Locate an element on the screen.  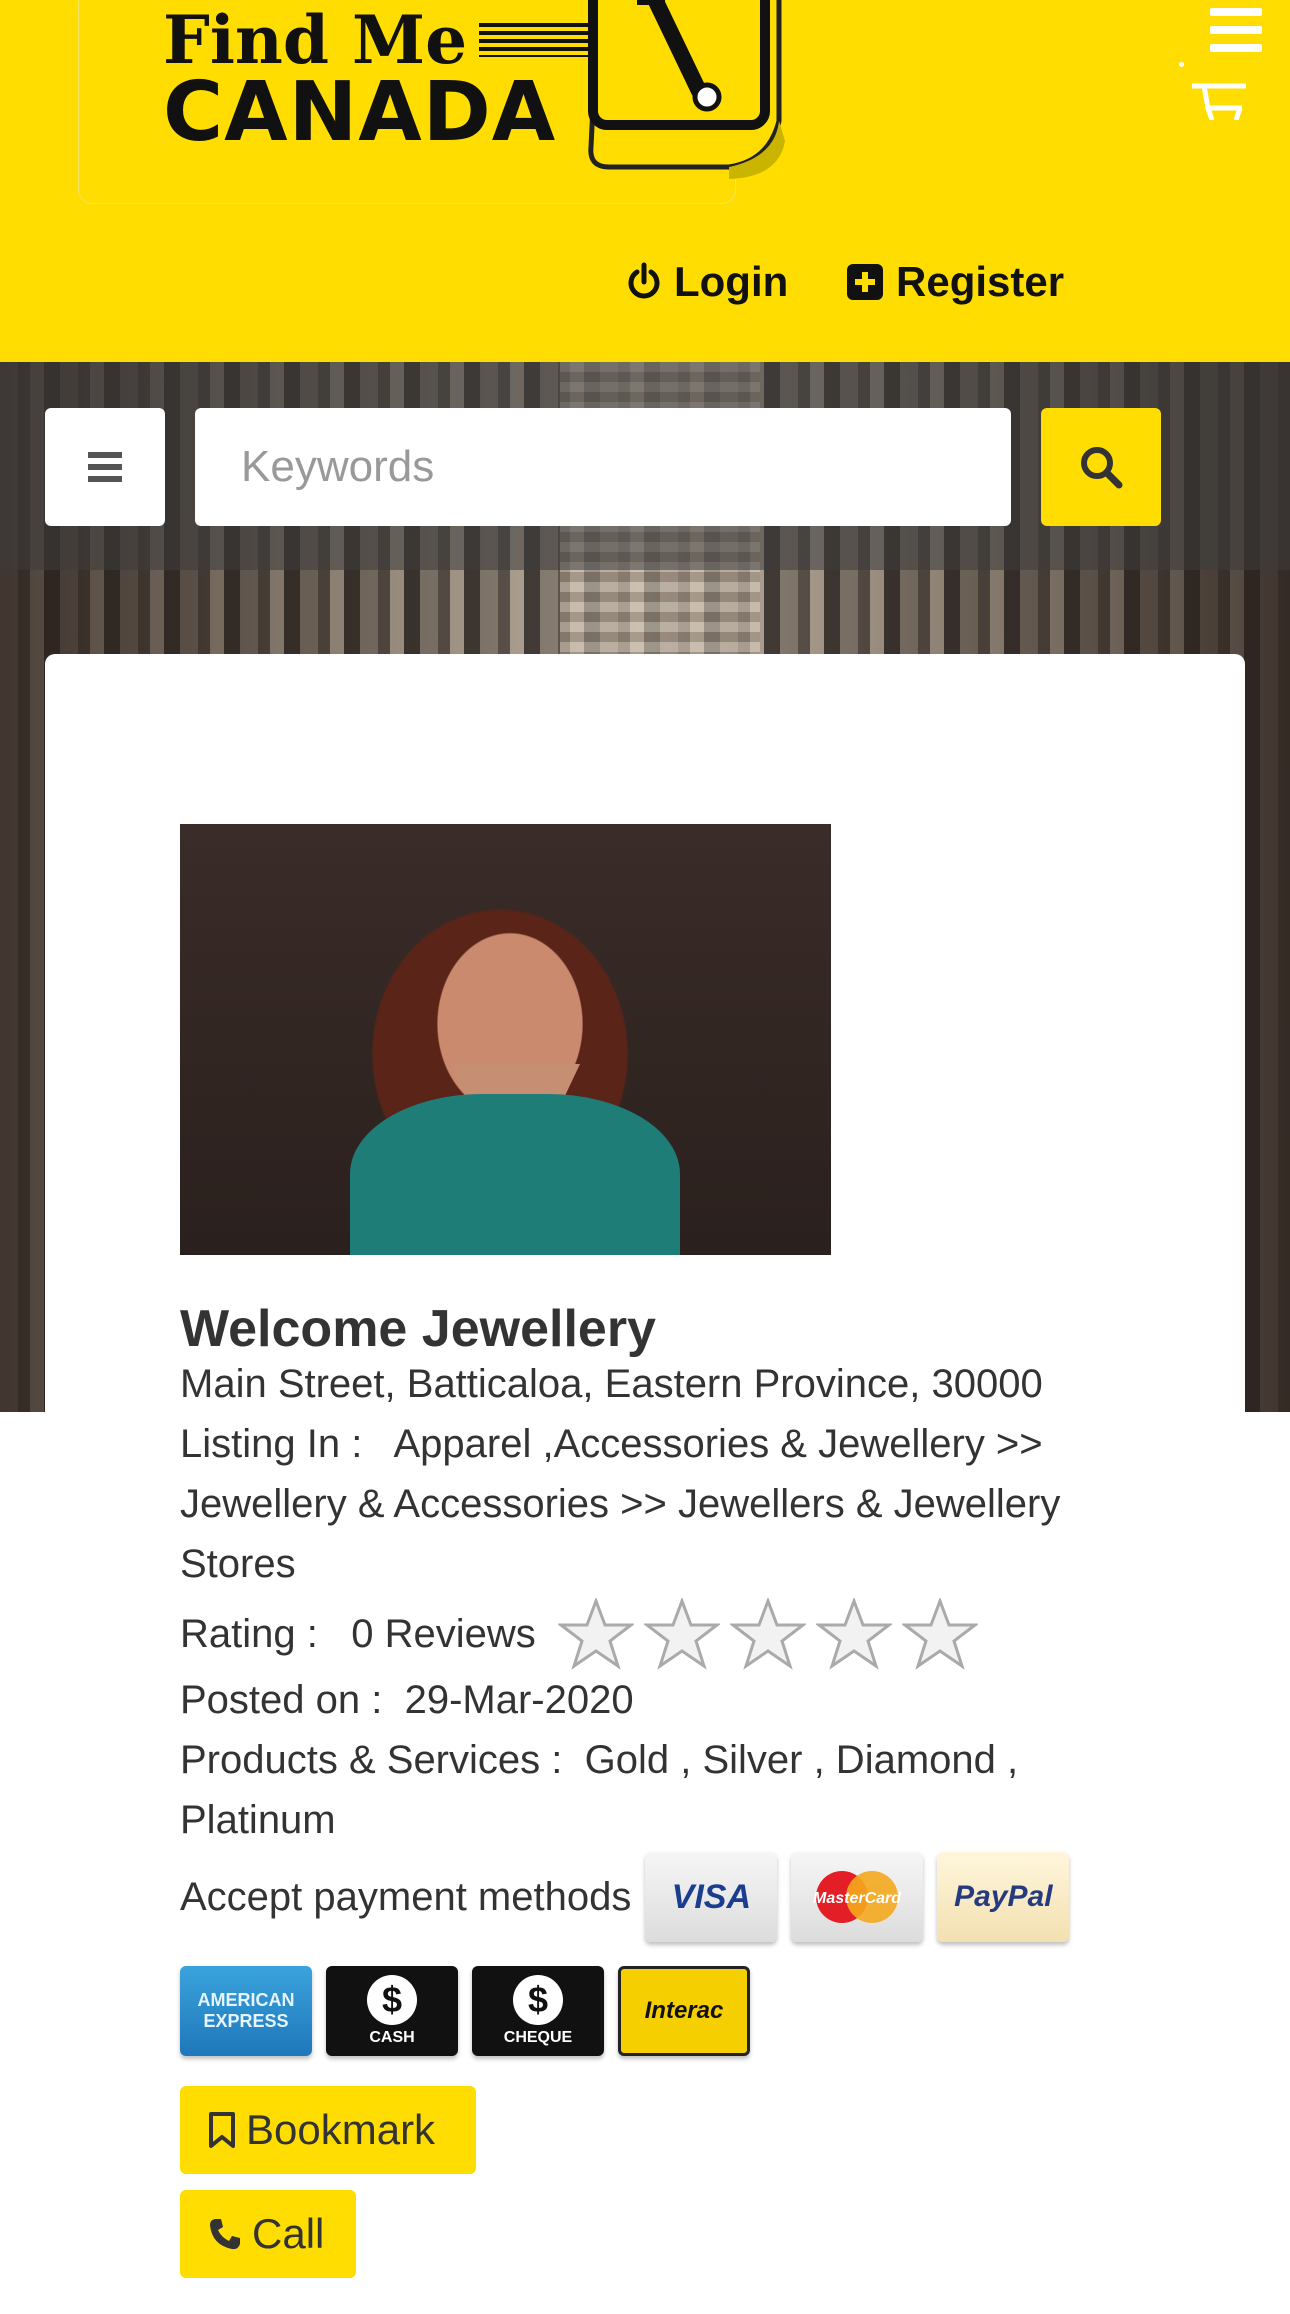
search-bar is located at coordinates (645, 466).